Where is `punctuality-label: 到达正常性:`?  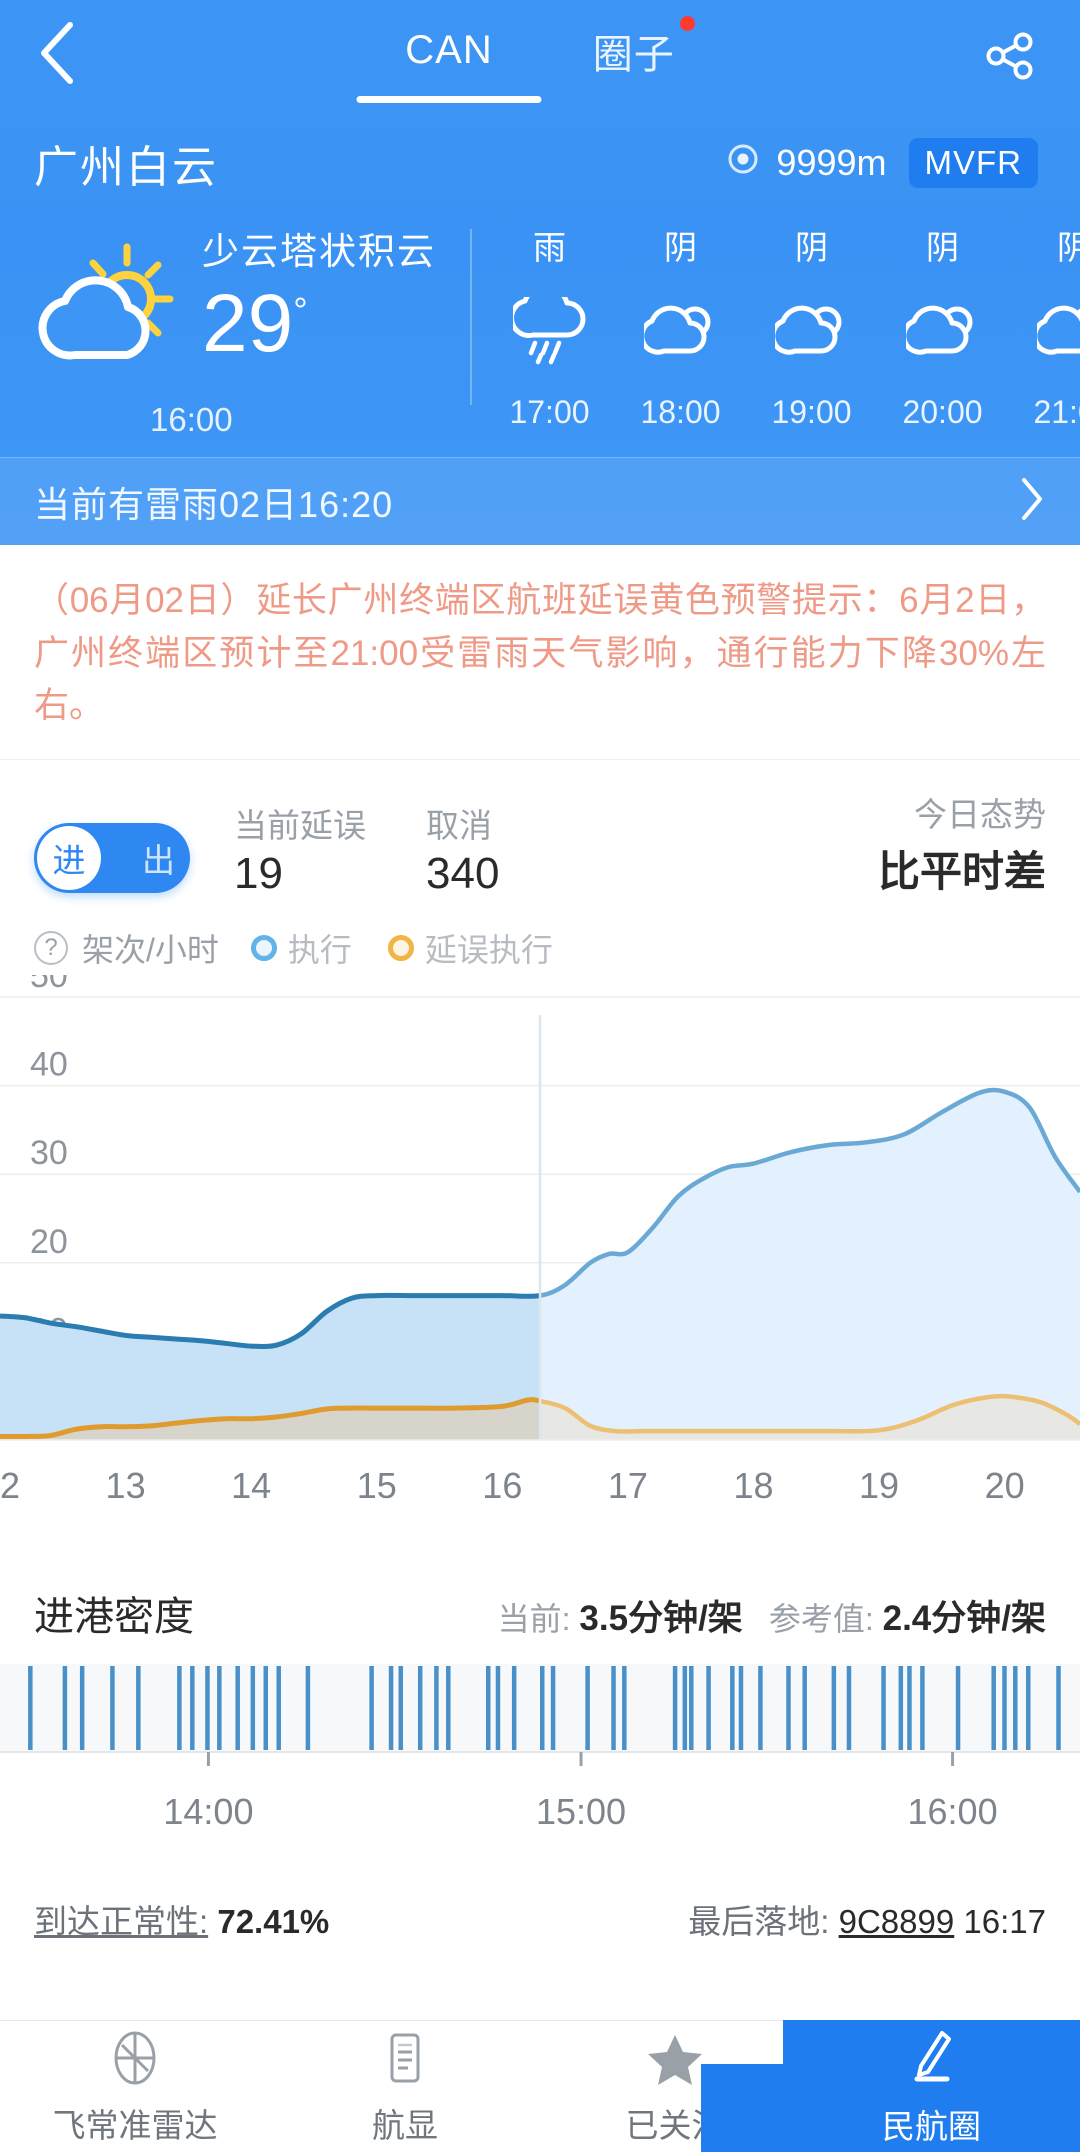 punctuality-label: 到达正常性: is located at coordinates (121, 1921).